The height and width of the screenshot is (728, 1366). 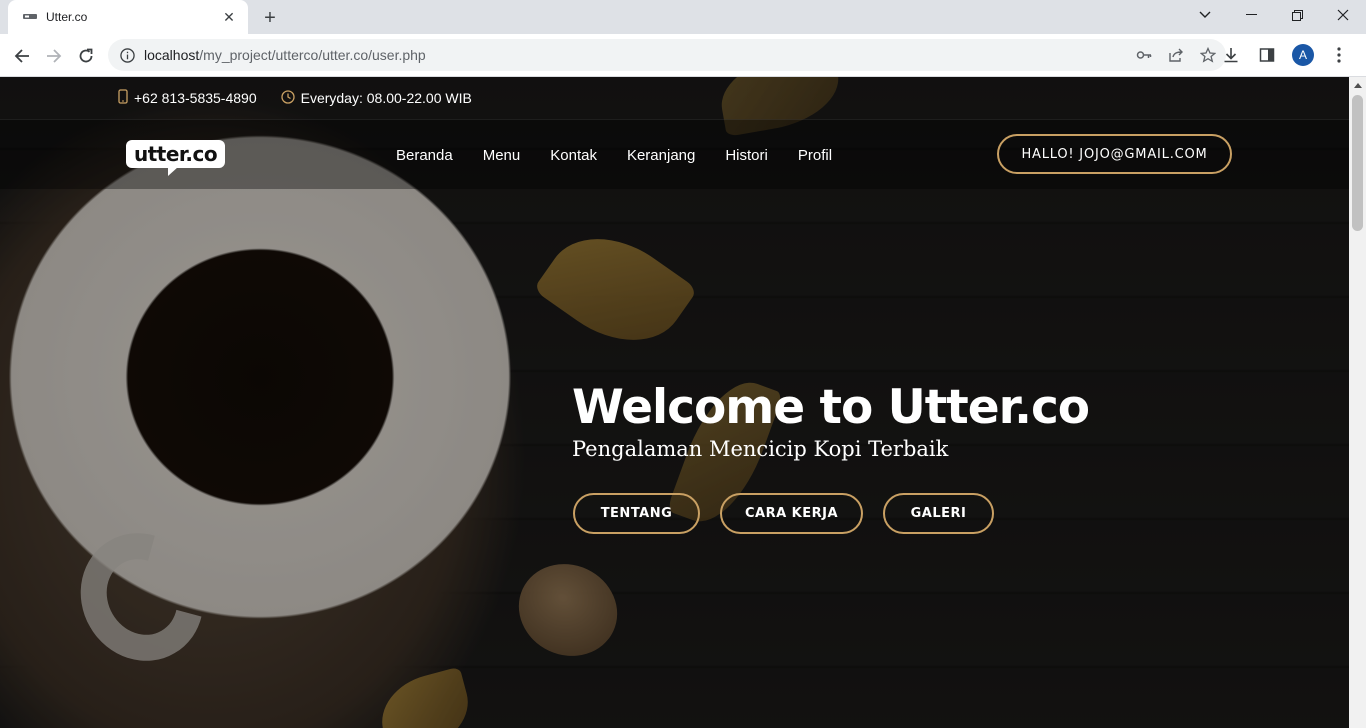 What do you see at coordinates (791, 513) in the screenshot?
I see `cara-kerja-button: CARA KERJA` at bounding box center [791, 513].